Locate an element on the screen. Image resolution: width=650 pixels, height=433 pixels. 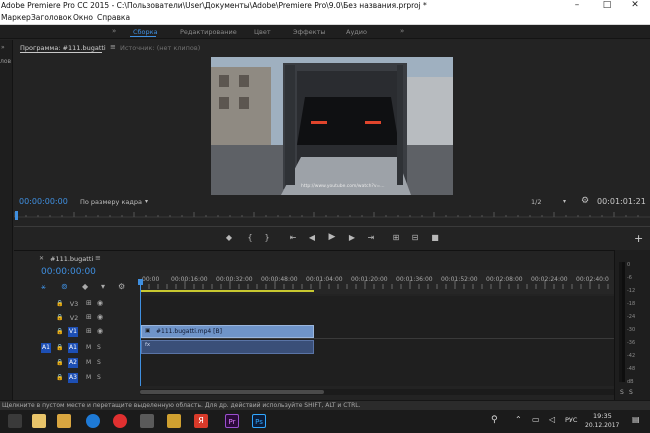
menu-marker: Маркер is located at coordinates (16, 17).